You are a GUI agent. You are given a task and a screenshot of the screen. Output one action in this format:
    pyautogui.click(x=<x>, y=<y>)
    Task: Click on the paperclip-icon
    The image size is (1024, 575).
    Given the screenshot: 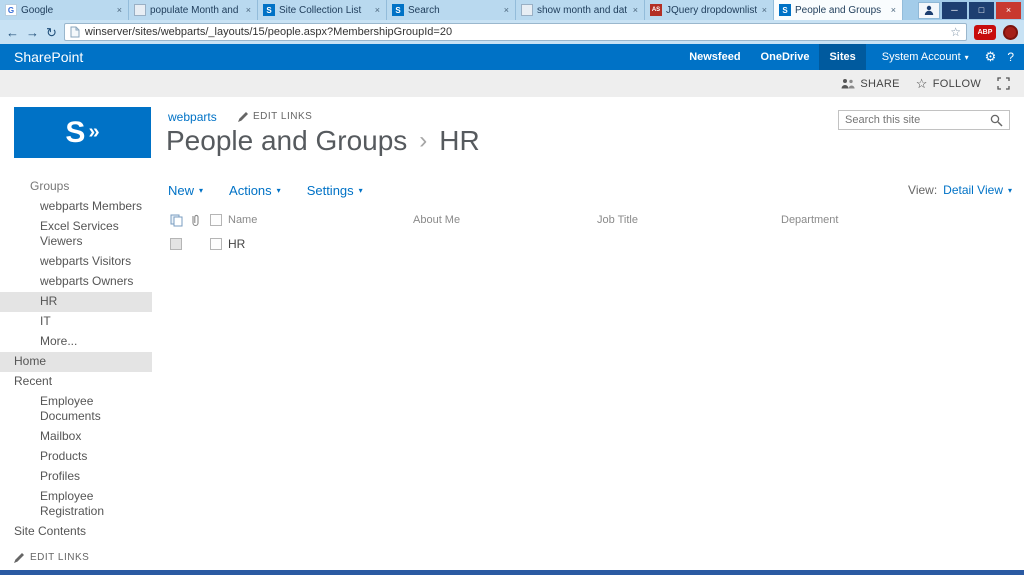 What is the action you would take?
    pyautogui.click(x=195, y=220)
    